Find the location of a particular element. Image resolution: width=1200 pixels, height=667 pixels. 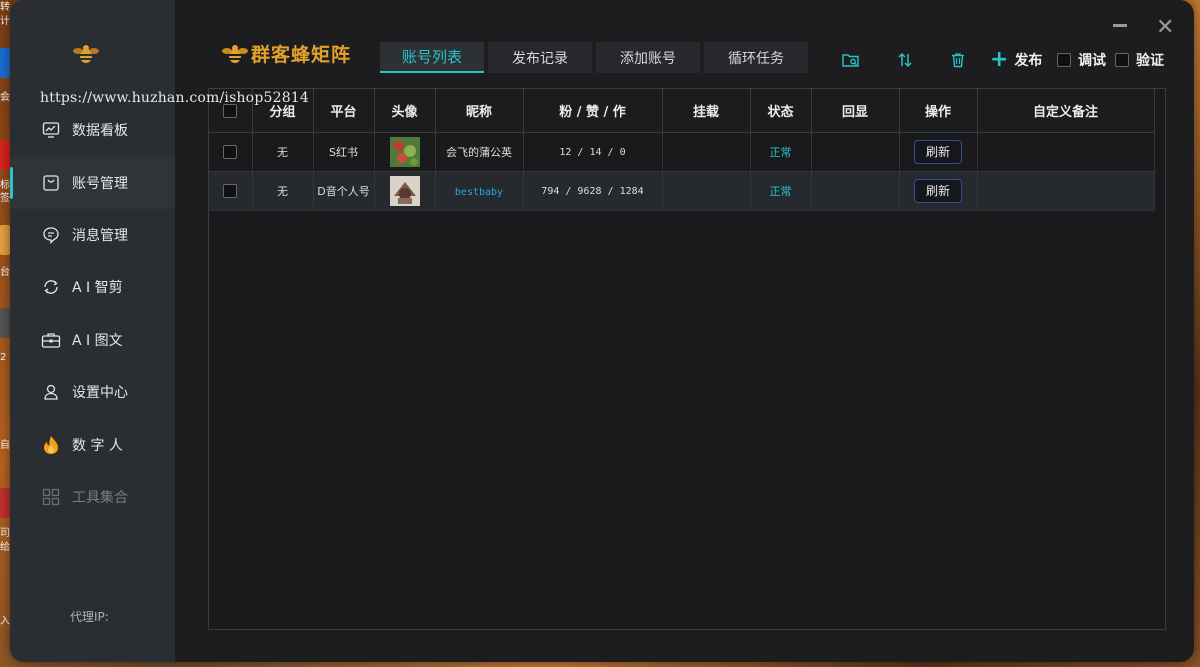

publish-label: 发布 is located at coordinates (1028, 61).